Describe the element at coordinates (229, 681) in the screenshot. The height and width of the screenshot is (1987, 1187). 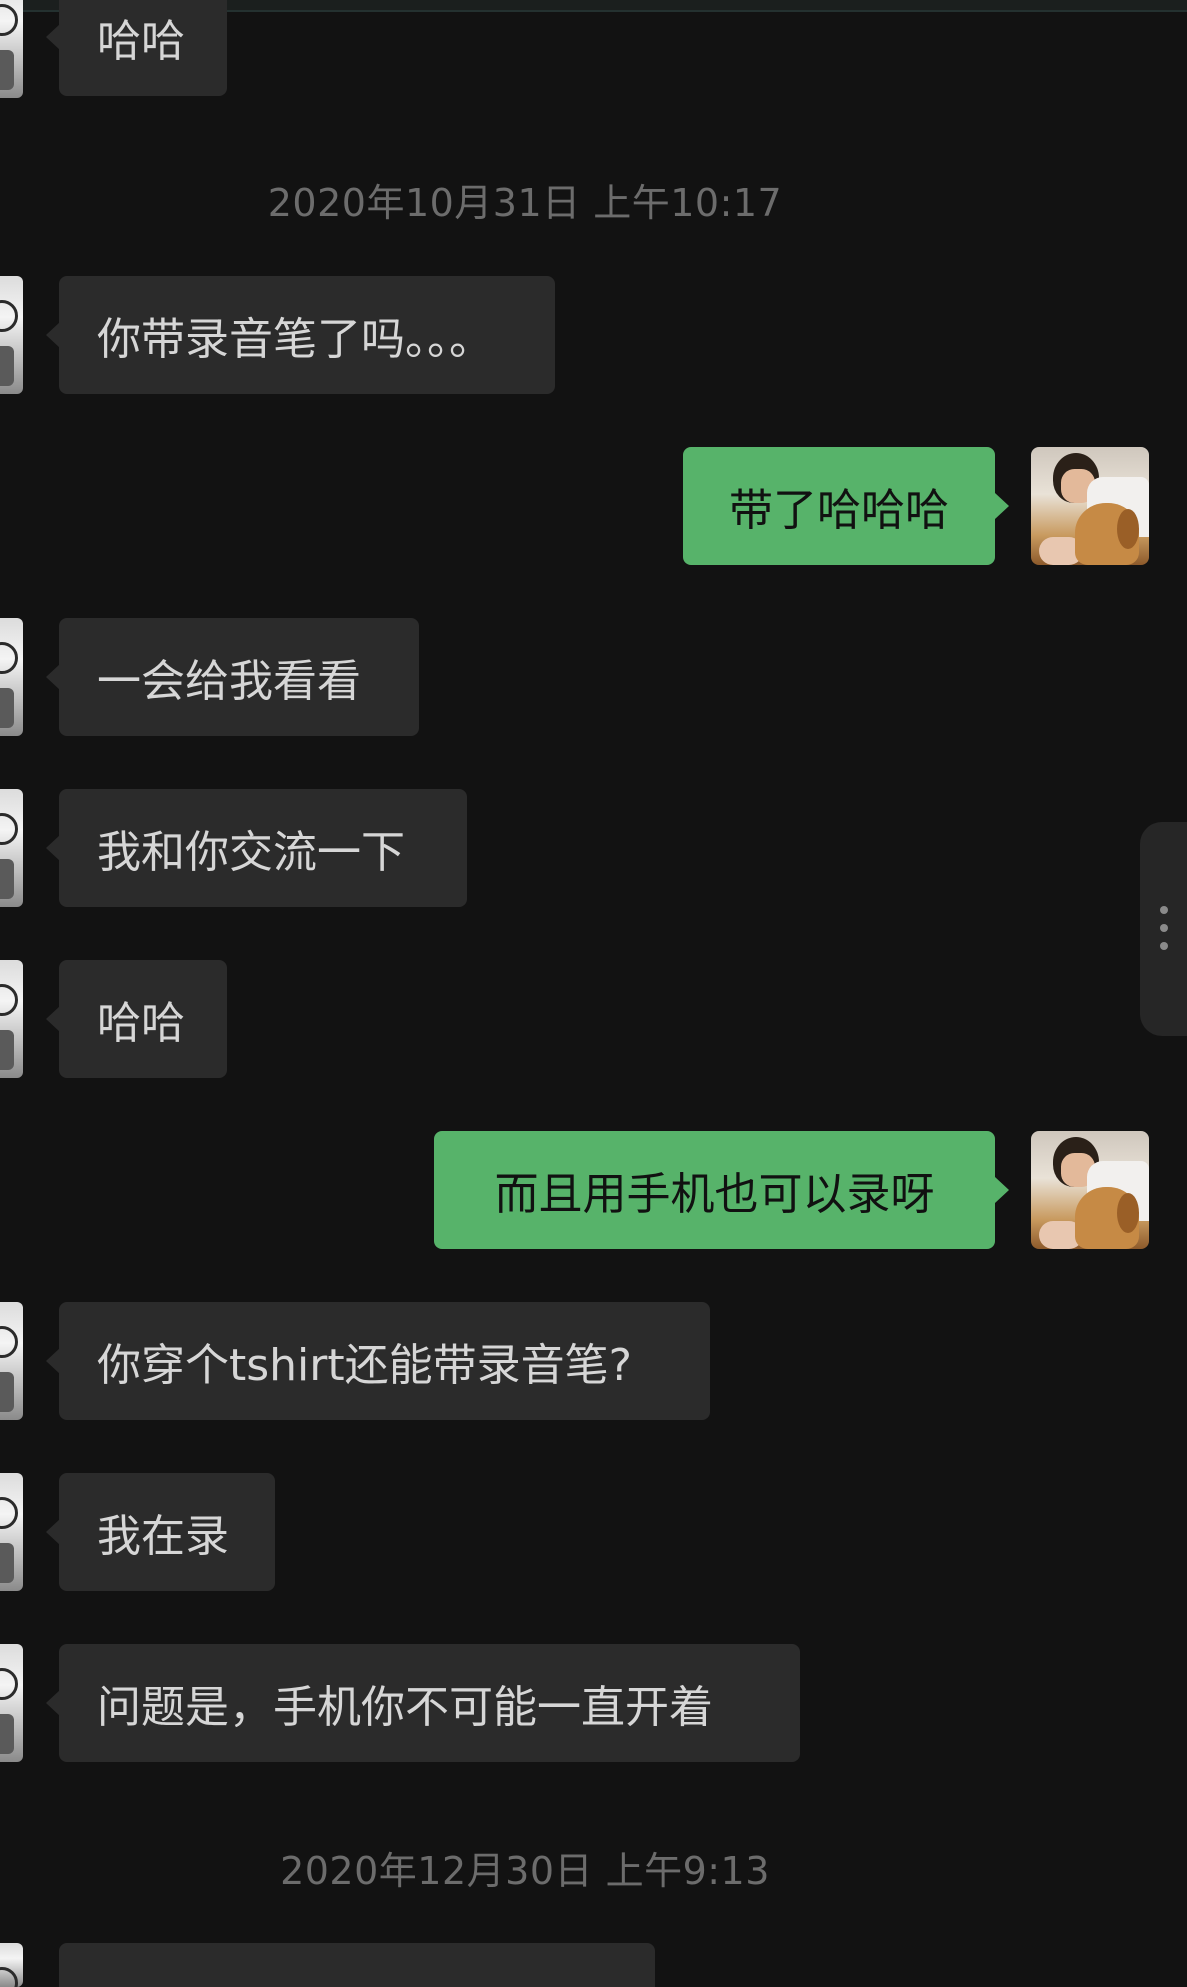
I see `message-text: 一会给我看看` at that location.